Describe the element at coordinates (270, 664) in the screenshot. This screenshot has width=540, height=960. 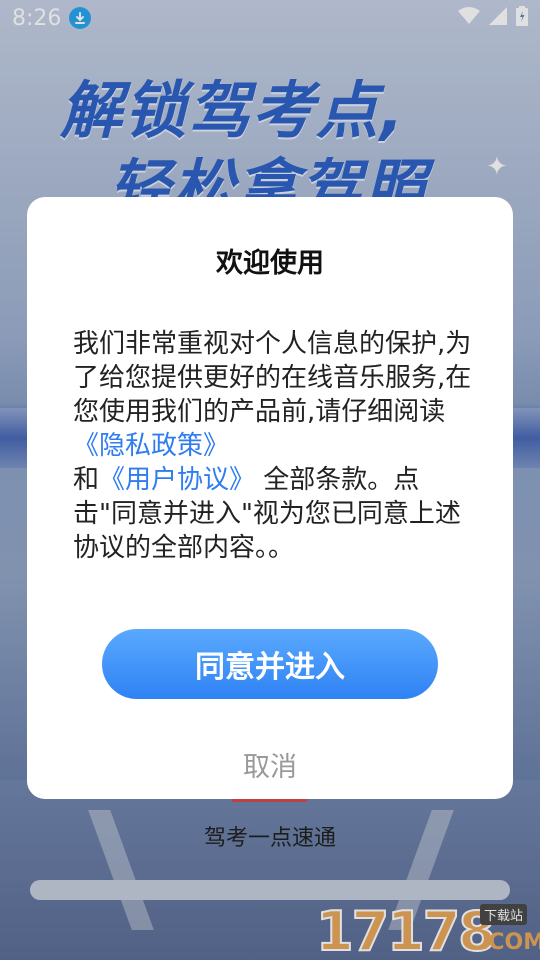
I see `agree-and-enter-button: 同意并进入` at that location.